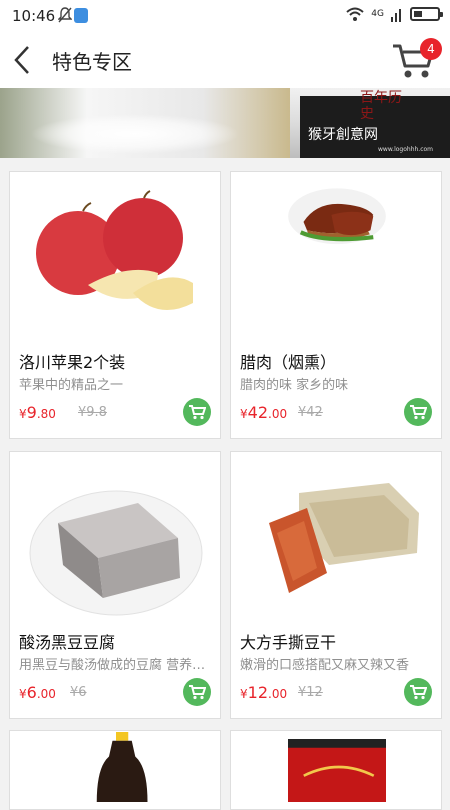  I want to click on page-title: 特色专区, so click(92, 62).